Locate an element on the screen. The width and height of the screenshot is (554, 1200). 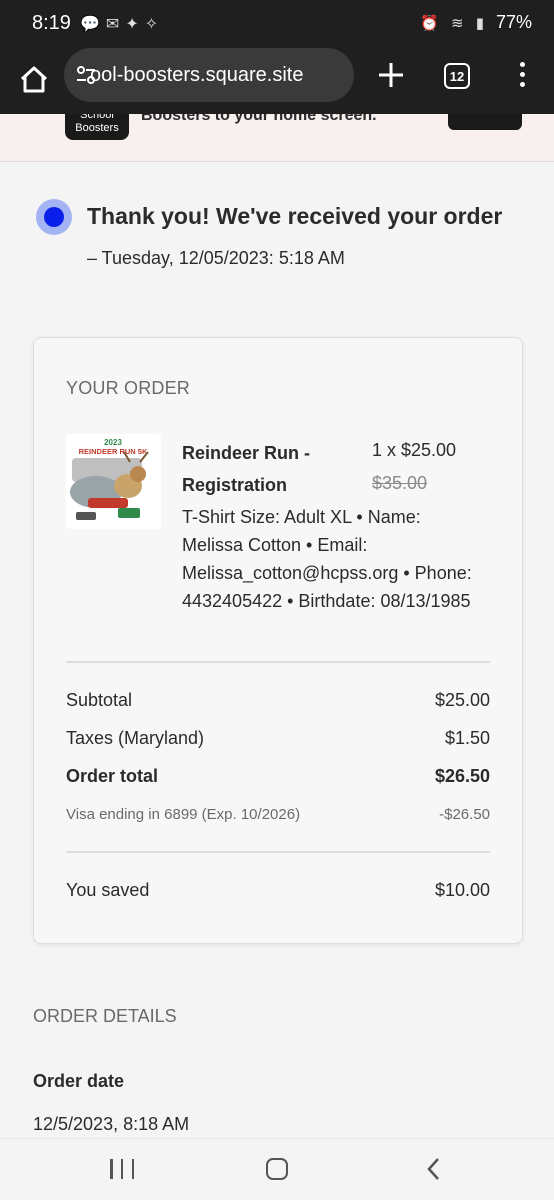
order-date-label: Order date is located at coordinates (79, 1081).